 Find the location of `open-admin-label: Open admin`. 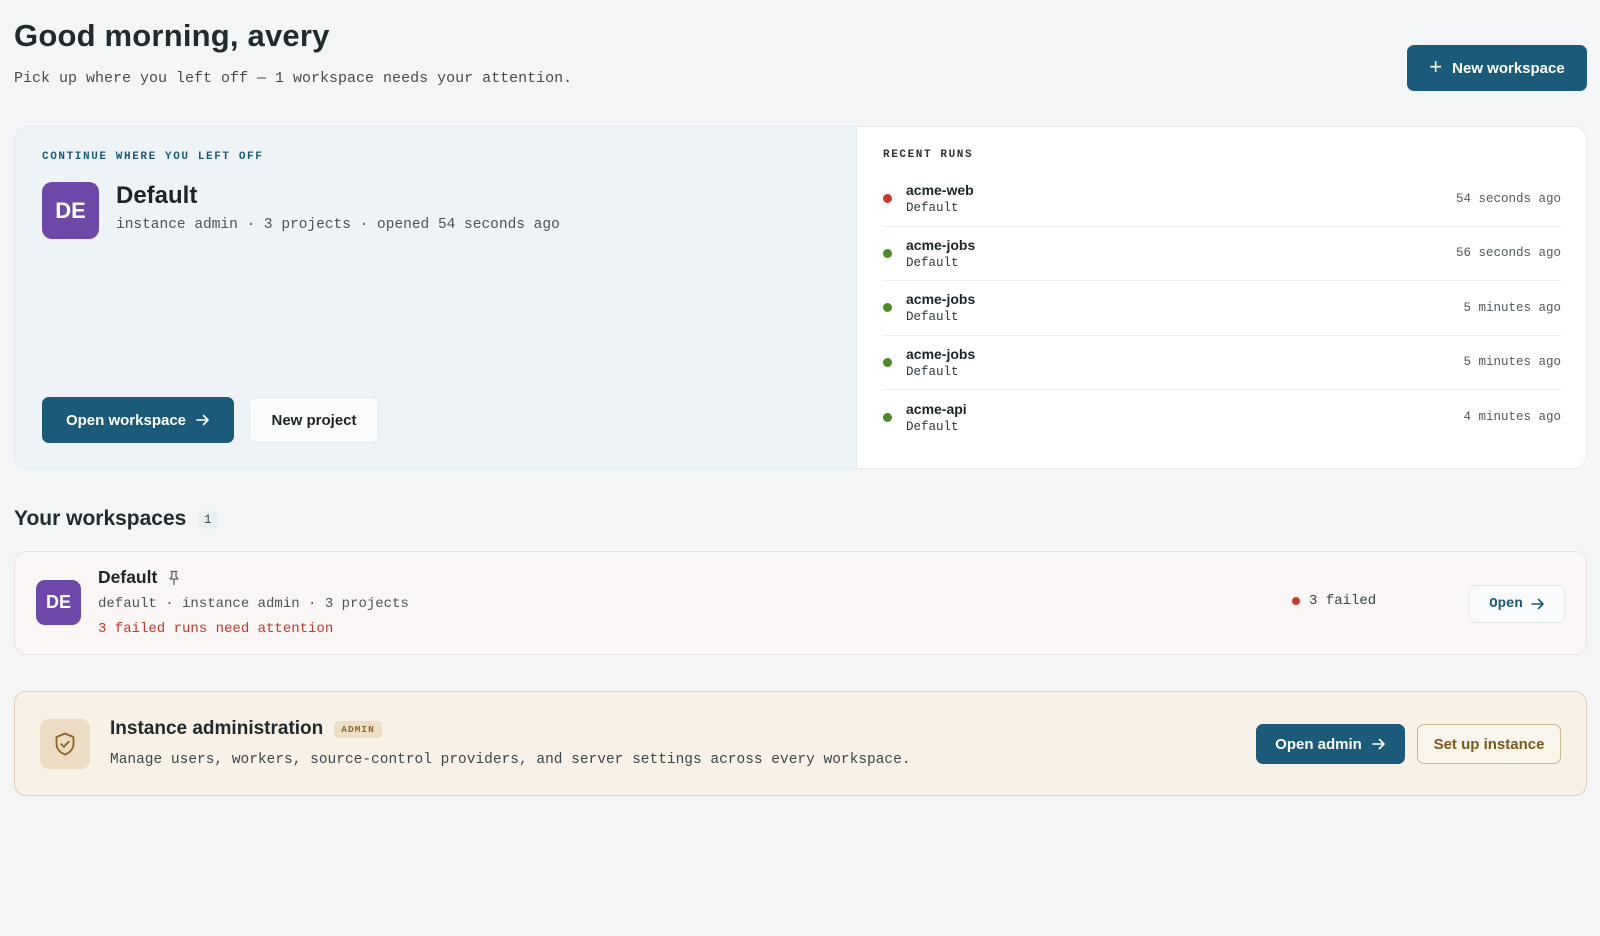

open-admin-label: Open admin is located at coordinates (1318, 744).